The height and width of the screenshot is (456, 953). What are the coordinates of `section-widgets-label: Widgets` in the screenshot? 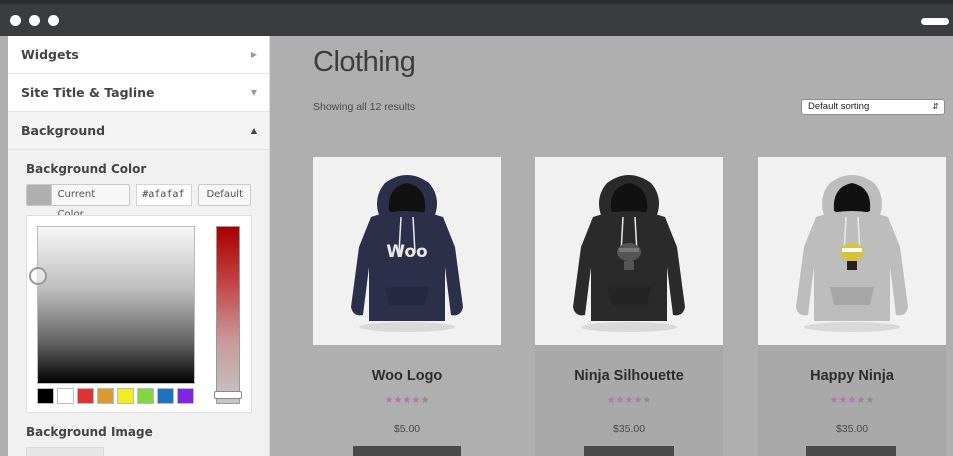 It's located at (50, 54).